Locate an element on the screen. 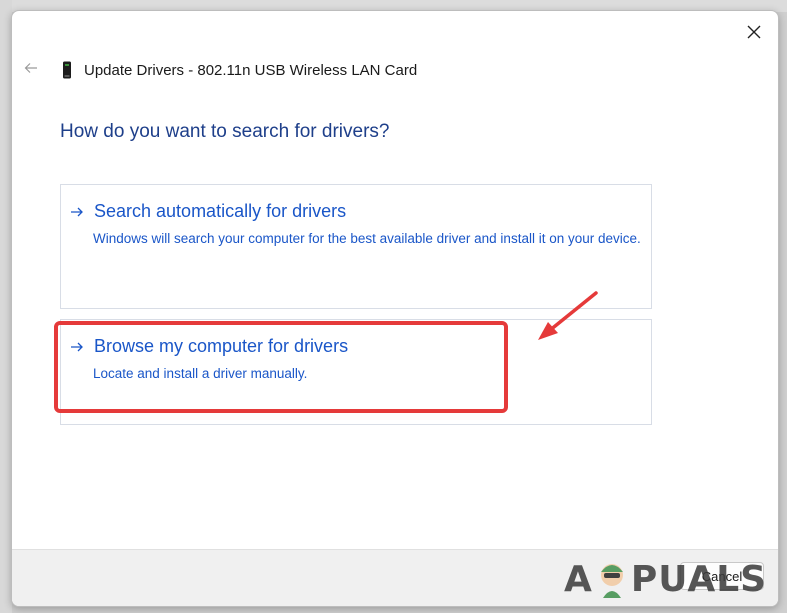 The width and height of the screenshot is (787, 613). back-button is located at coordinates (31, 68).